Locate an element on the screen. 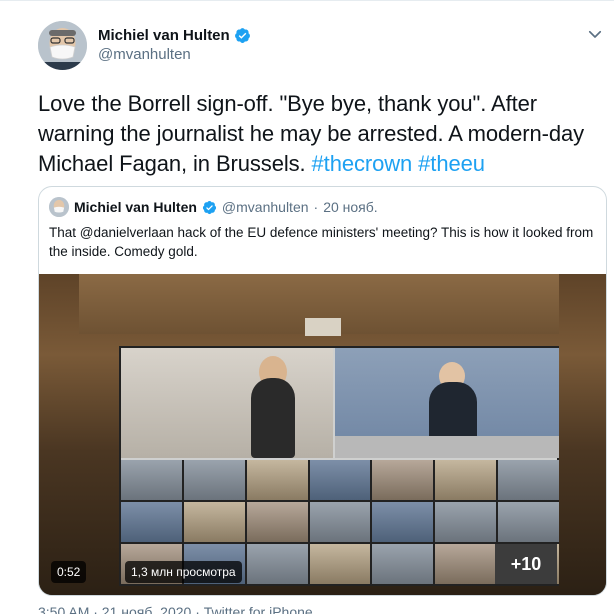  author-handle: @mvanhulten is located at coordinates (174, 54).